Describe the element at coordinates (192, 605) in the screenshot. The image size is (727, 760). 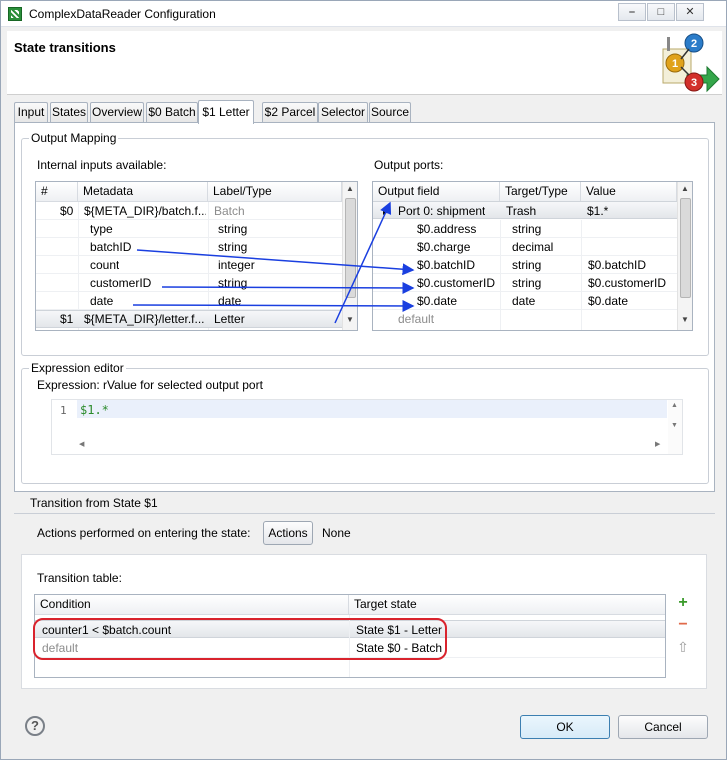
I see `column-header-condition: Condition` at that location.